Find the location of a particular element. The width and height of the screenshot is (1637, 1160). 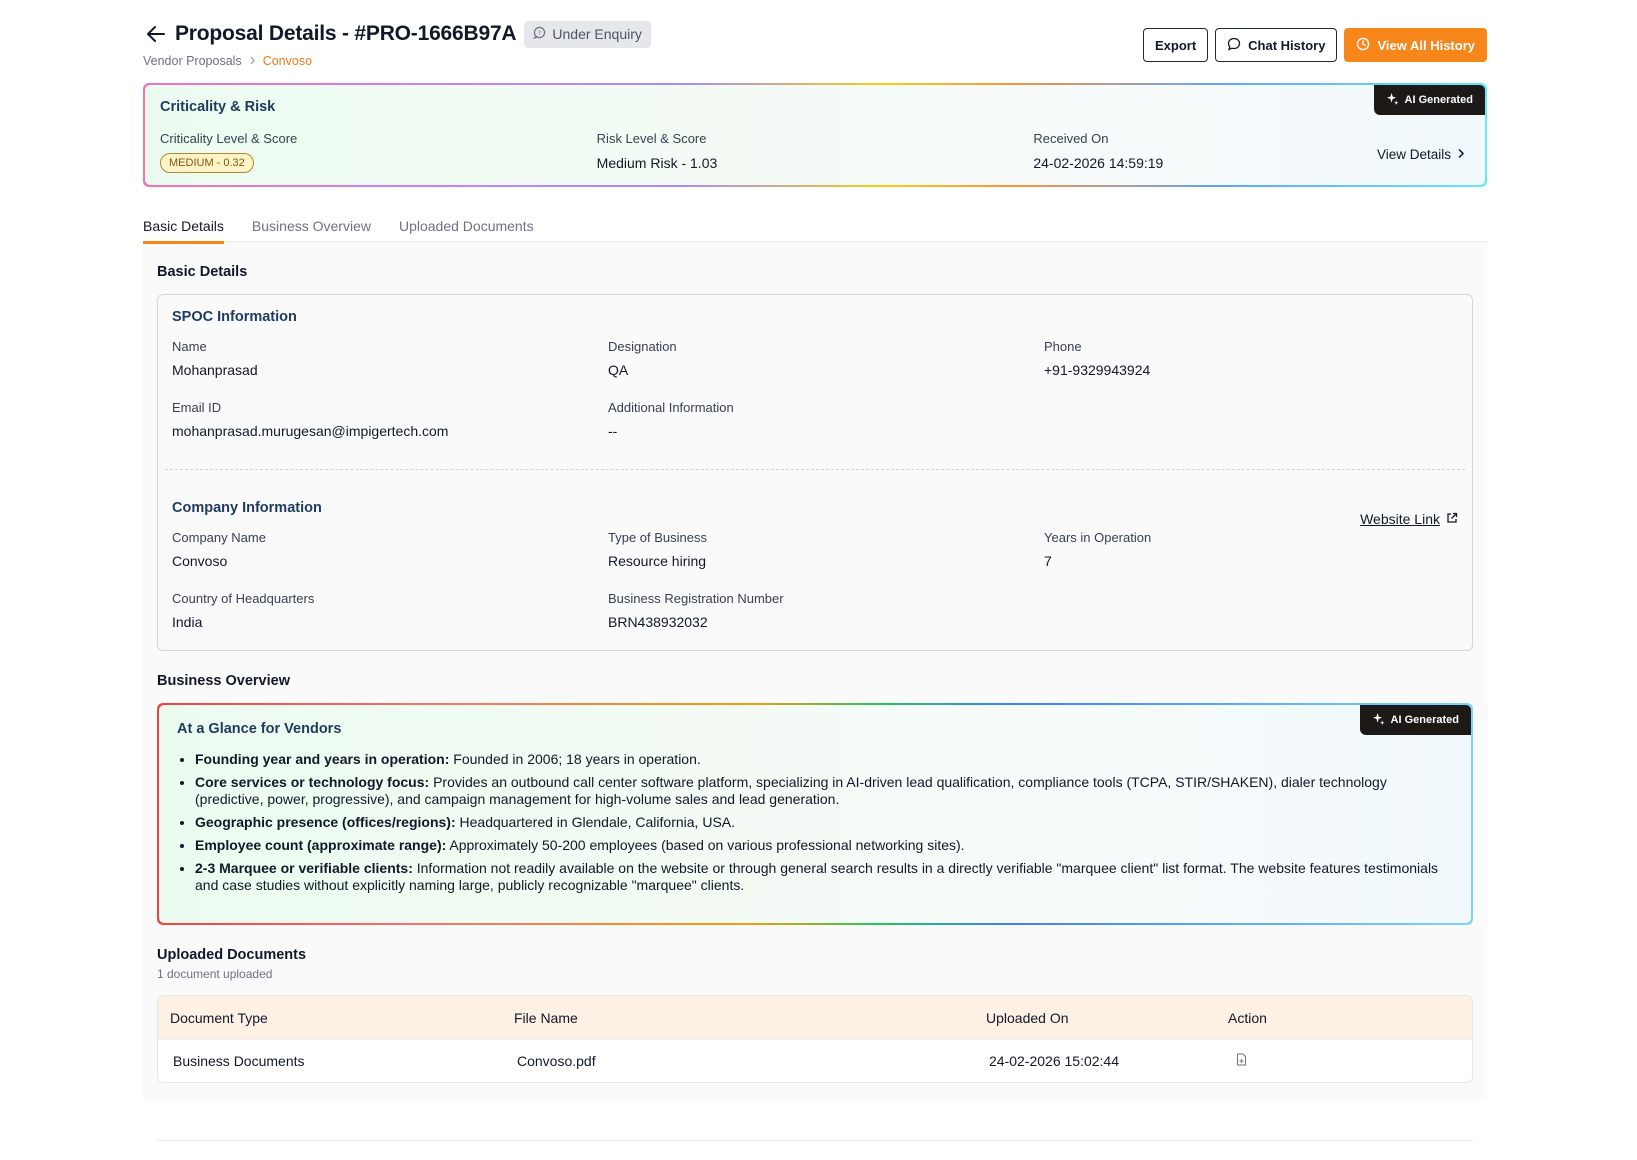

company-name-value: Convoso is located at coordinates (200, 561).